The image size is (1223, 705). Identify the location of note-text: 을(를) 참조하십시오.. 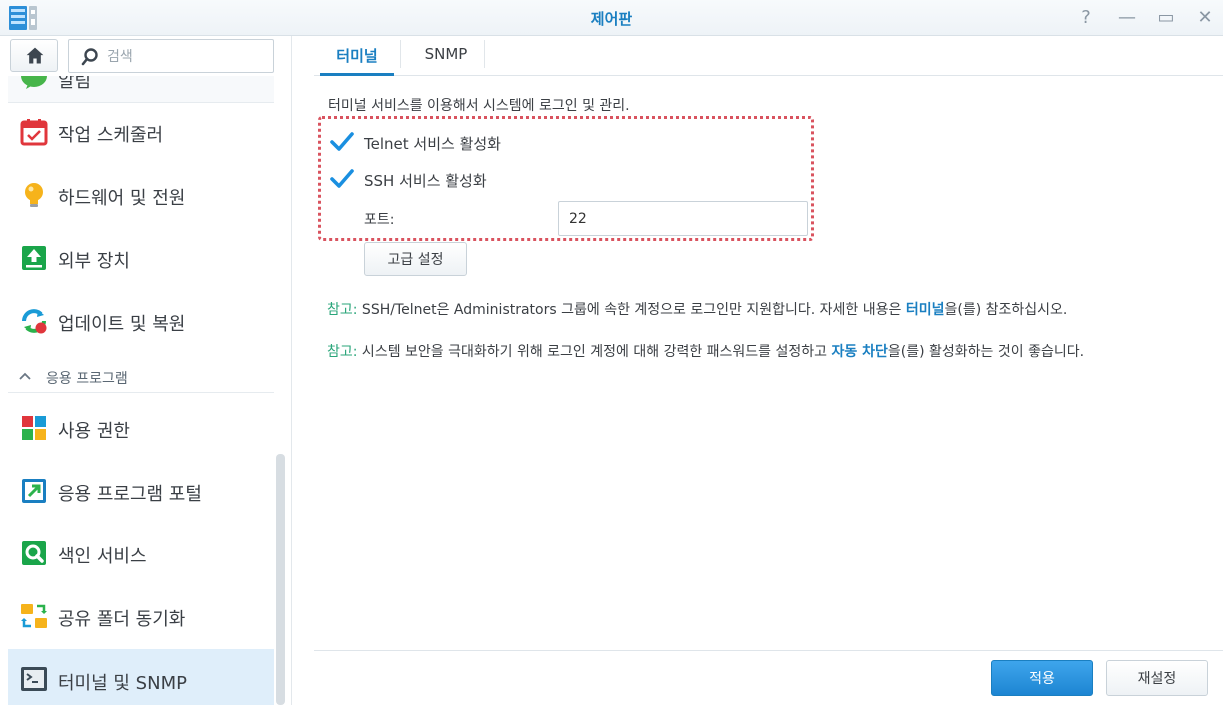
(1006, 310).